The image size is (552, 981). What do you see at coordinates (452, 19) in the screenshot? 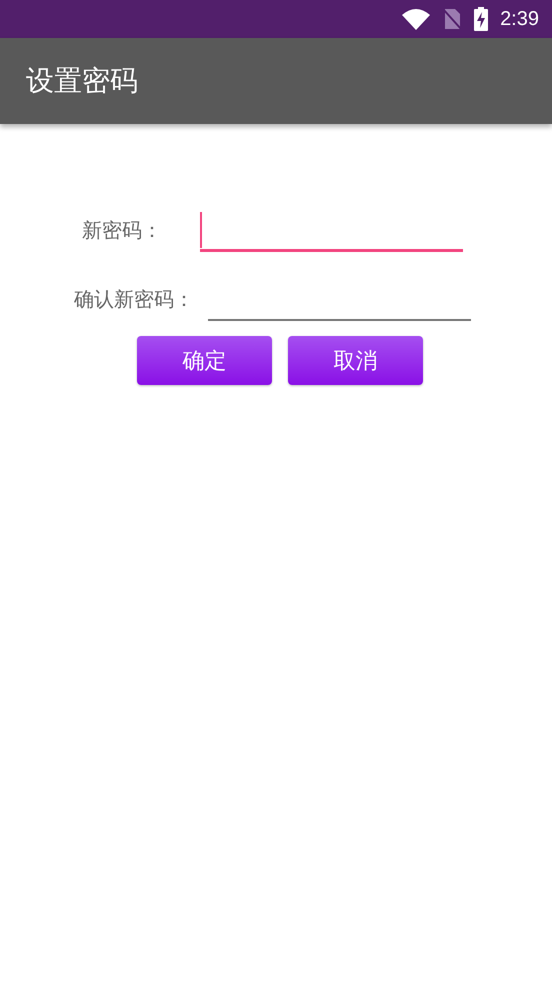
I see `no-sim-icon` at bounding box center [452, 19].